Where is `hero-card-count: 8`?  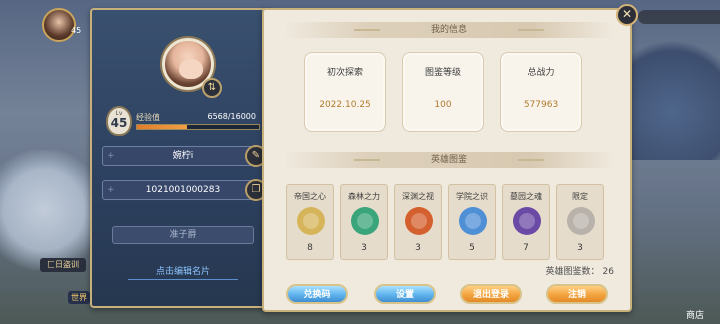
hero-card-count: 8 is located at coordinates (310, 248).